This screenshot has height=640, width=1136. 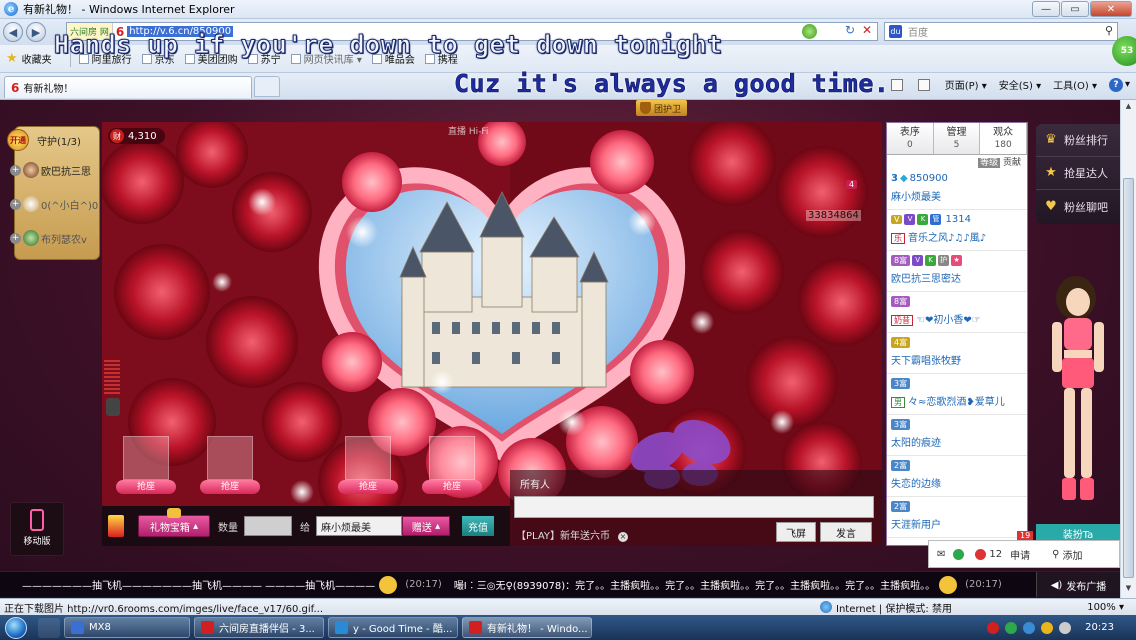 I want to click on clock: 20:23, so click(x=1099, y=627).